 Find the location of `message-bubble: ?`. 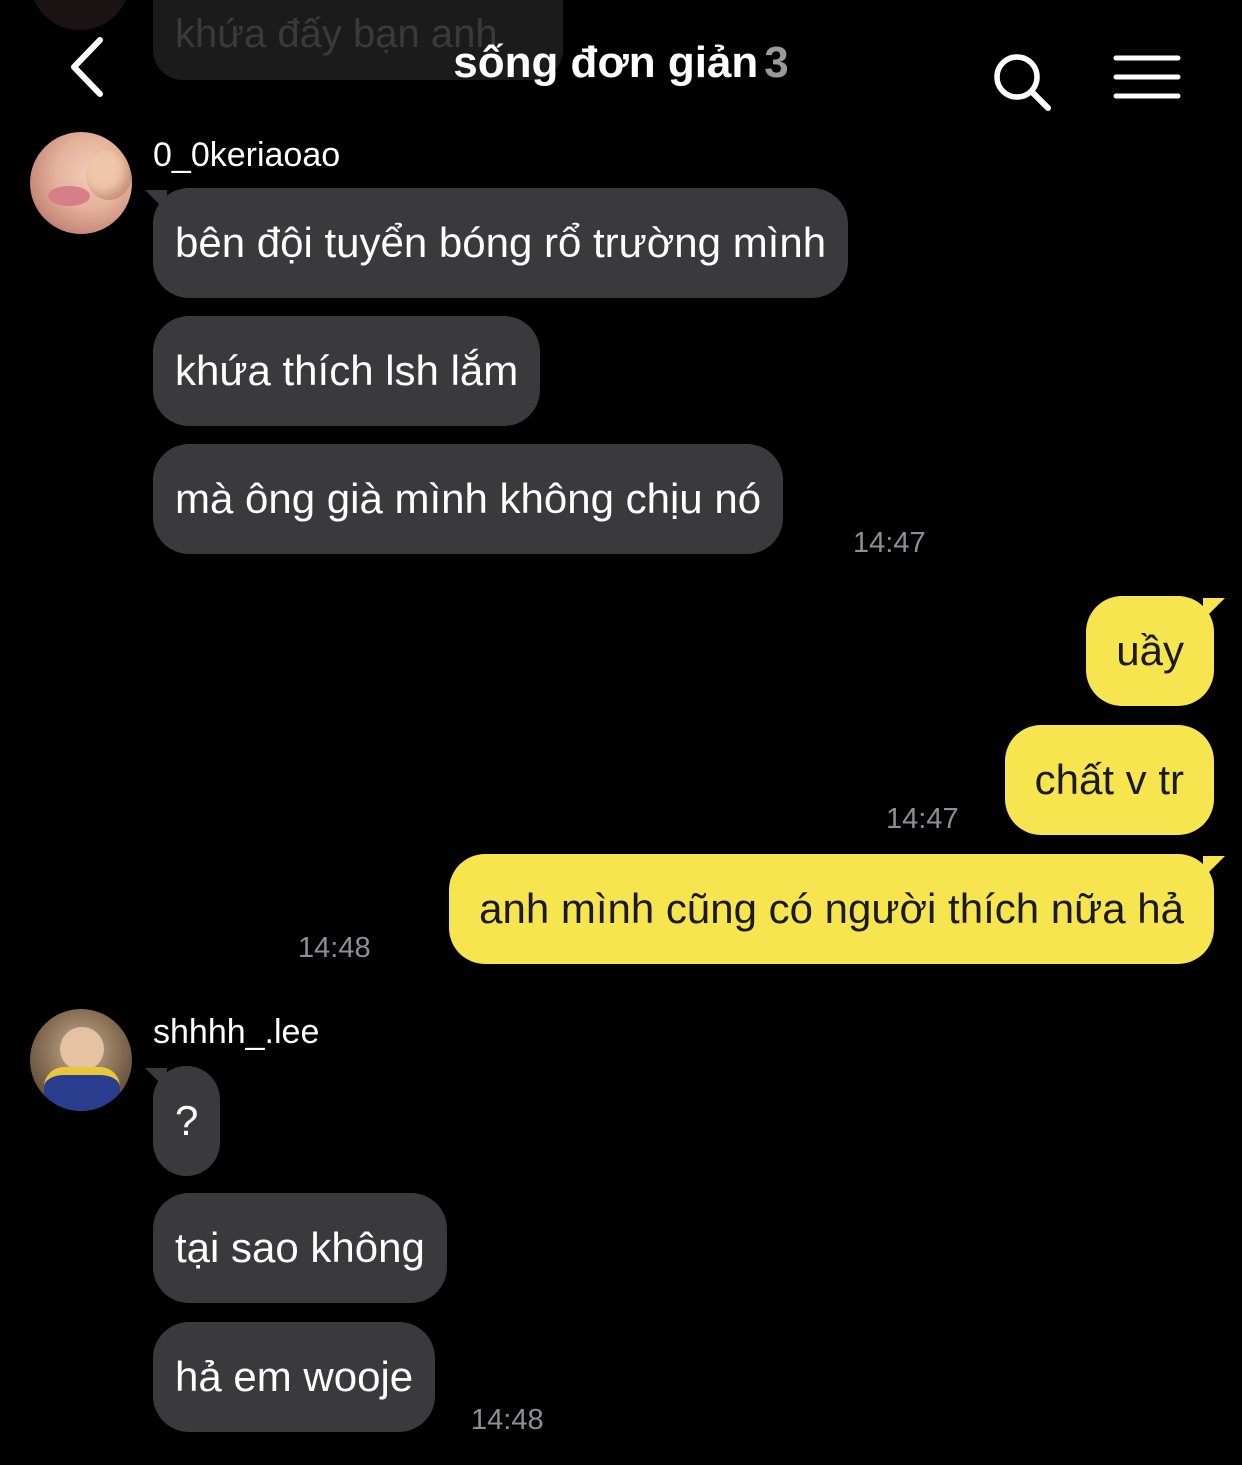

message-bubble: ? is located at coordinates (187, 1121).